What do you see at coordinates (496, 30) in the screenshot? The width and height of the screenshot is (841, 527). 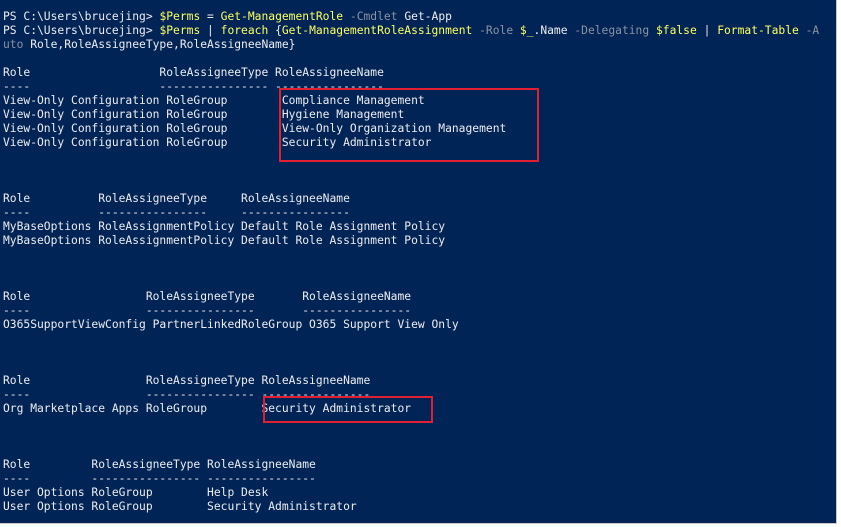 I see `parameter-role: -Role` at bounding box center [496, 30].